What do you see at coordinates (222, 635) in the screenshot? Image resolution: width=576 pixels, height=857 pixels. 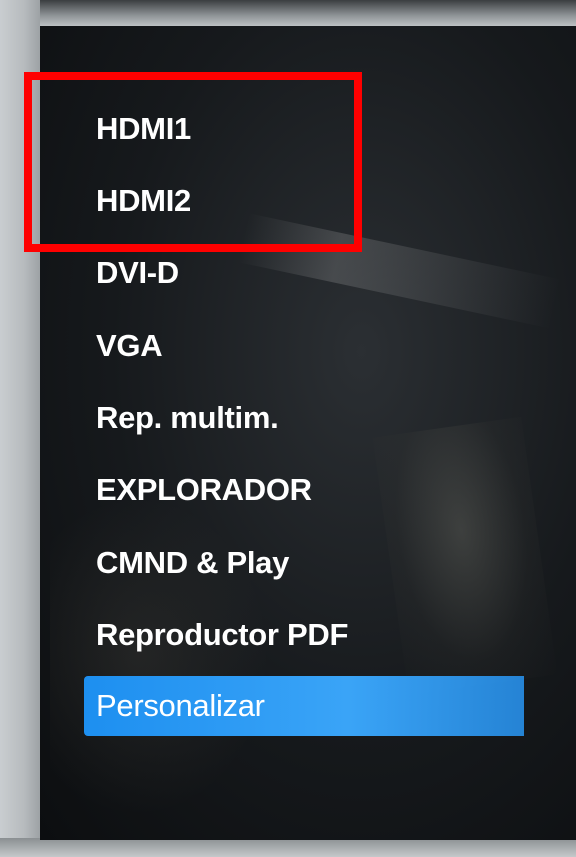 I see `menu-item-pdf-player: Reproductor PDF` at bounding box center [222, 635].